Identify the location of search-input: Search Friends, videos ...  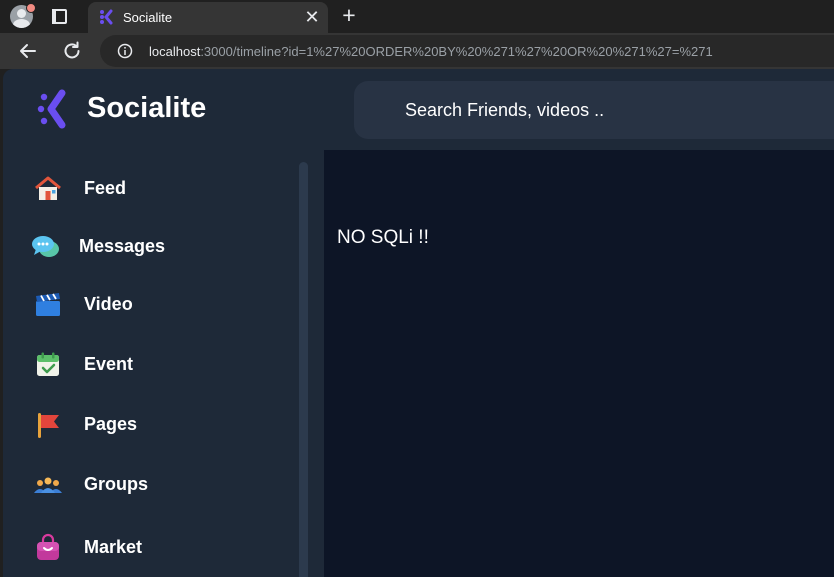
(594, 110).